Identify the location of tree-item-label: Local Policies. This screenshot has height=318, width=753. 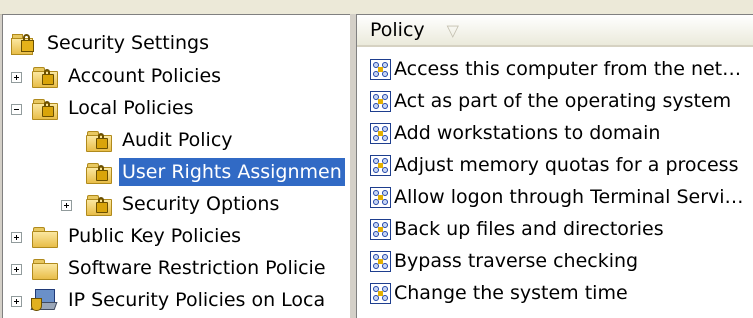
(131, 108).